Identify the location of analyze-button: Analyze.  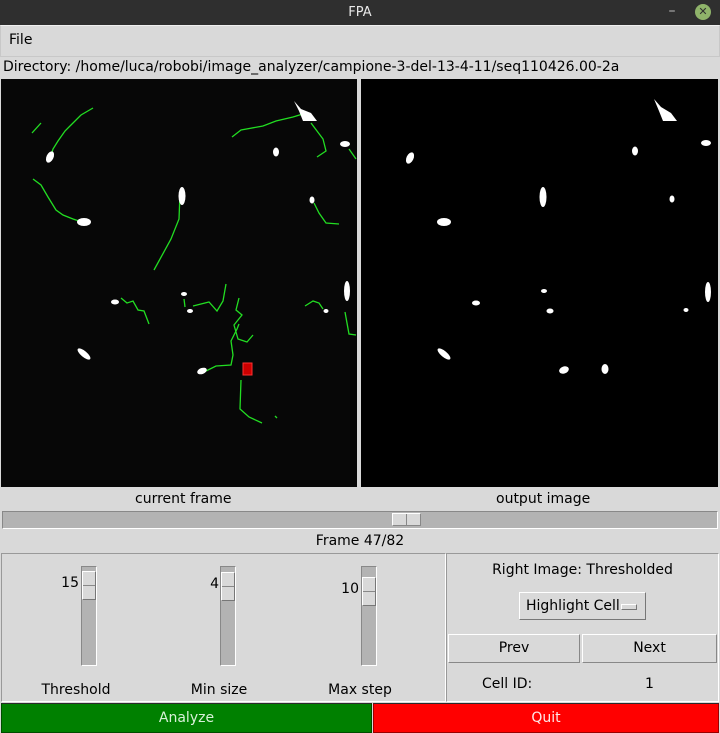
(186, 718).